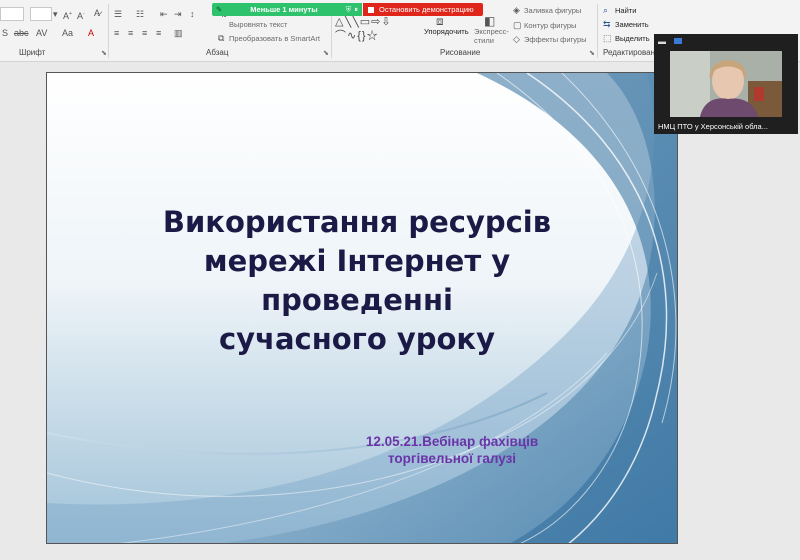  I want to click on participant-video-feed, so click(726, 84).